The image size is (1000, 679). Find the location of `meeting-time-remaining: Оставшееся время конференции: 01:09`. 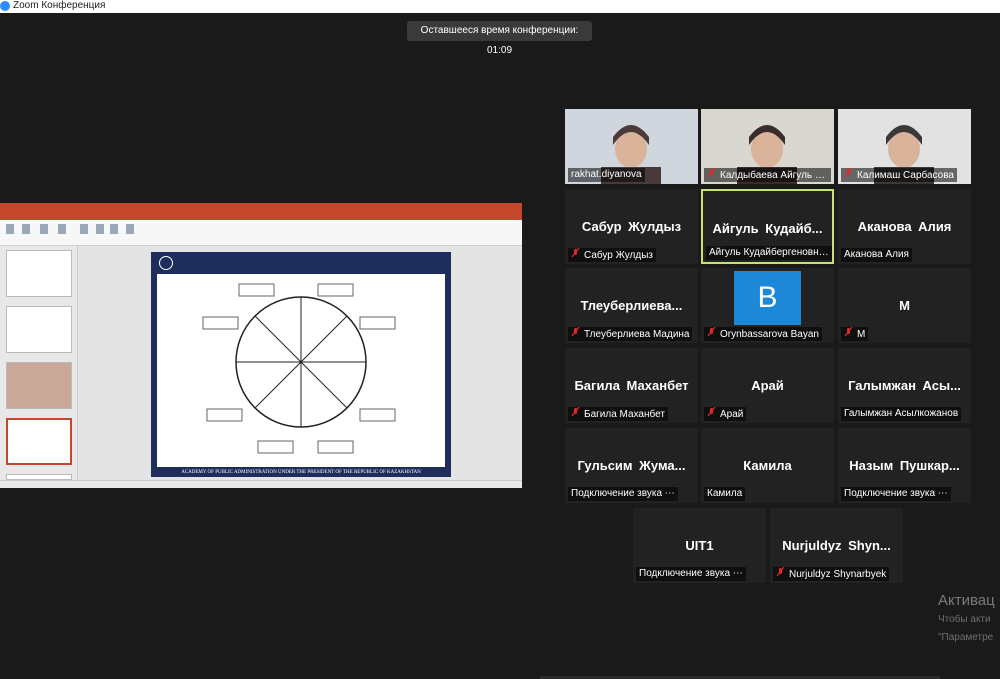

meeting-time-remaining: Оставшееся время конференции: 01:09 is located at coordinates (499, 38).